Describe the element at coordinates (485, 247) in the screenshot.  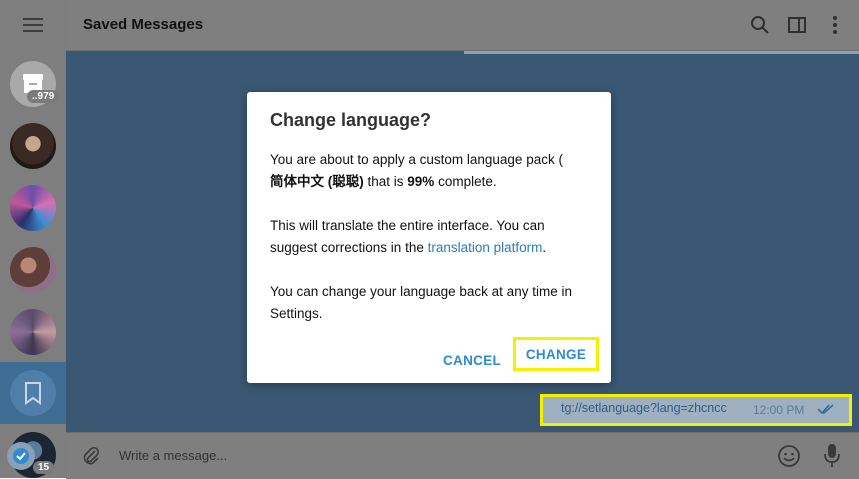
I see `translation-platform-link: translation platform` at that location.